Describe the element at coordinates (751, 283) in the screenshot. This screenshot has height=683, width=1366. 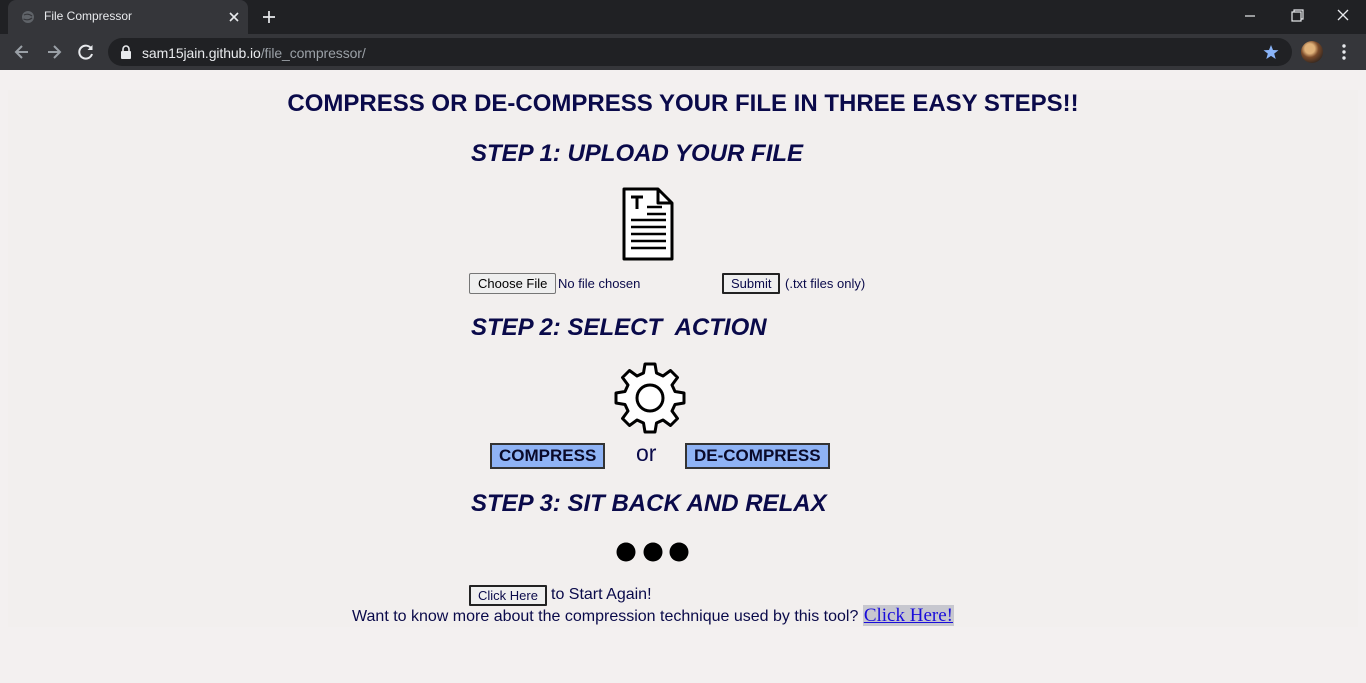
I see `submit-button: Submit` at that location.